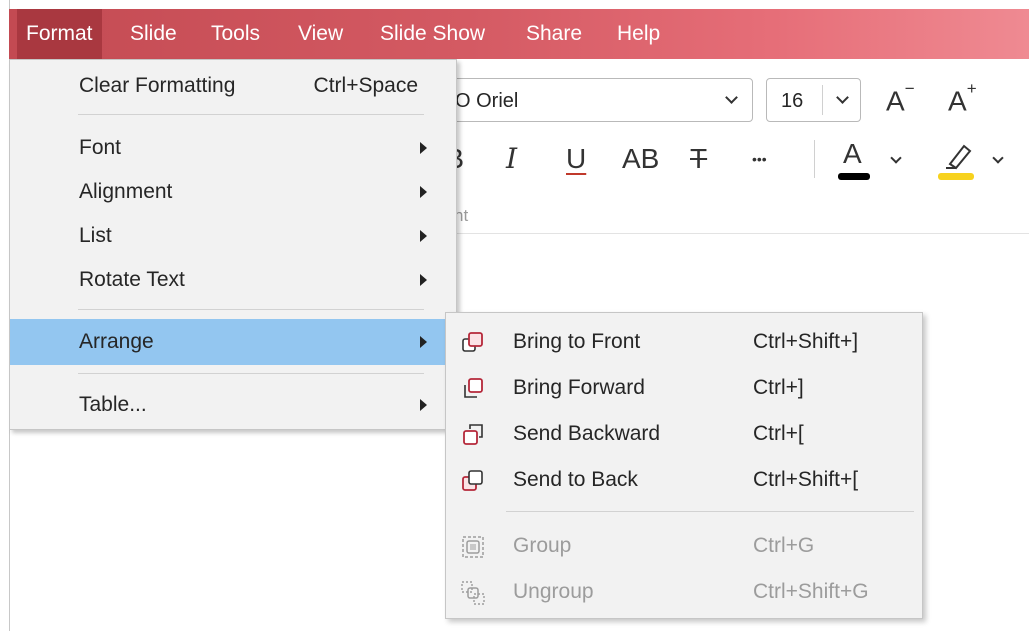  What do you see at coordinates (684, 342) in the screenshot?
I see `menu-item-bring-to-front: Bring to Front Ctrl+Shift+]` at bounding box center [684, 342].